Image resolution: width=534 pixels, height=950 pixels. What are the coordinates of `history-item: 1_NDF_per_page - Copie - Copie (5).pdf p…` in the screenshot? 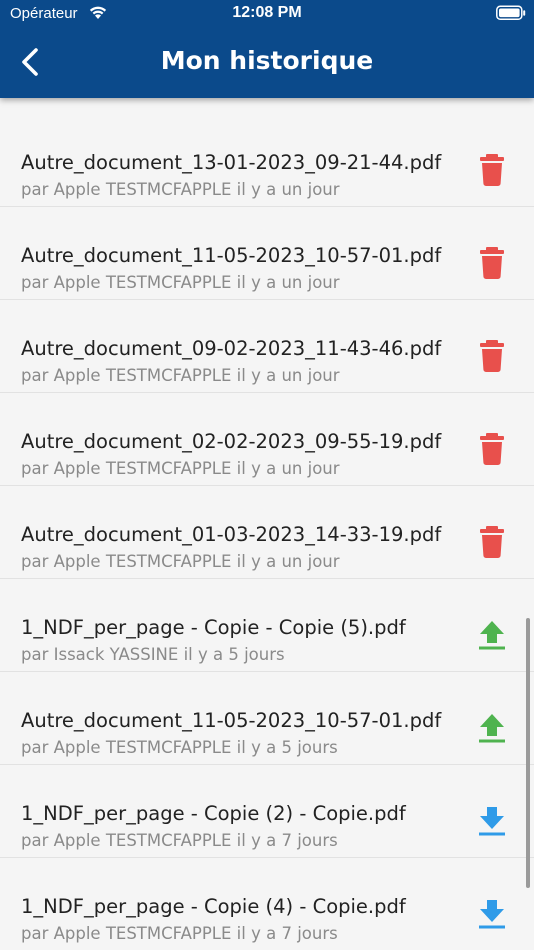 It's located at (267, 625).